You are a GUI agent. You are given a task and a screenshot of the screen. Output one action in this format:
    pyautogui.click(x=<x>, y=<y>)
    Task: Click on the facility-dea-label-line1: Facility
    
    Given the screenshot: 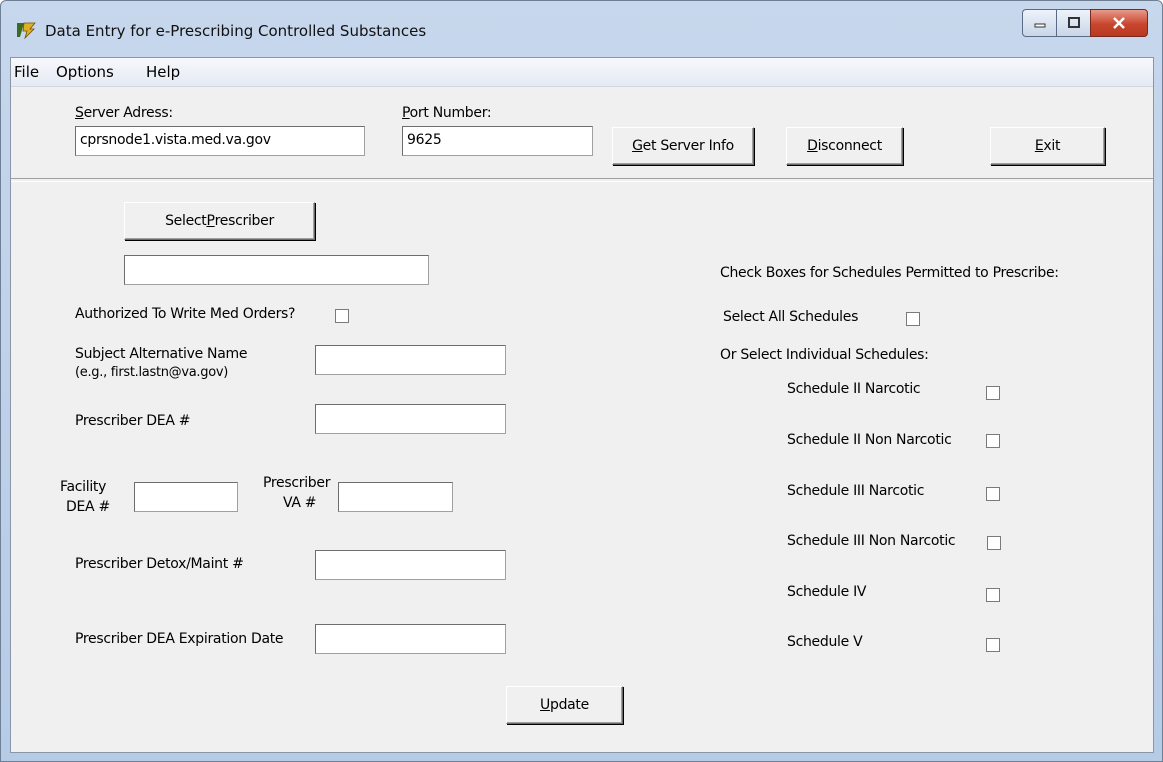 What is the action you would take?
    pyautogui.click(x=83, y=487)
    